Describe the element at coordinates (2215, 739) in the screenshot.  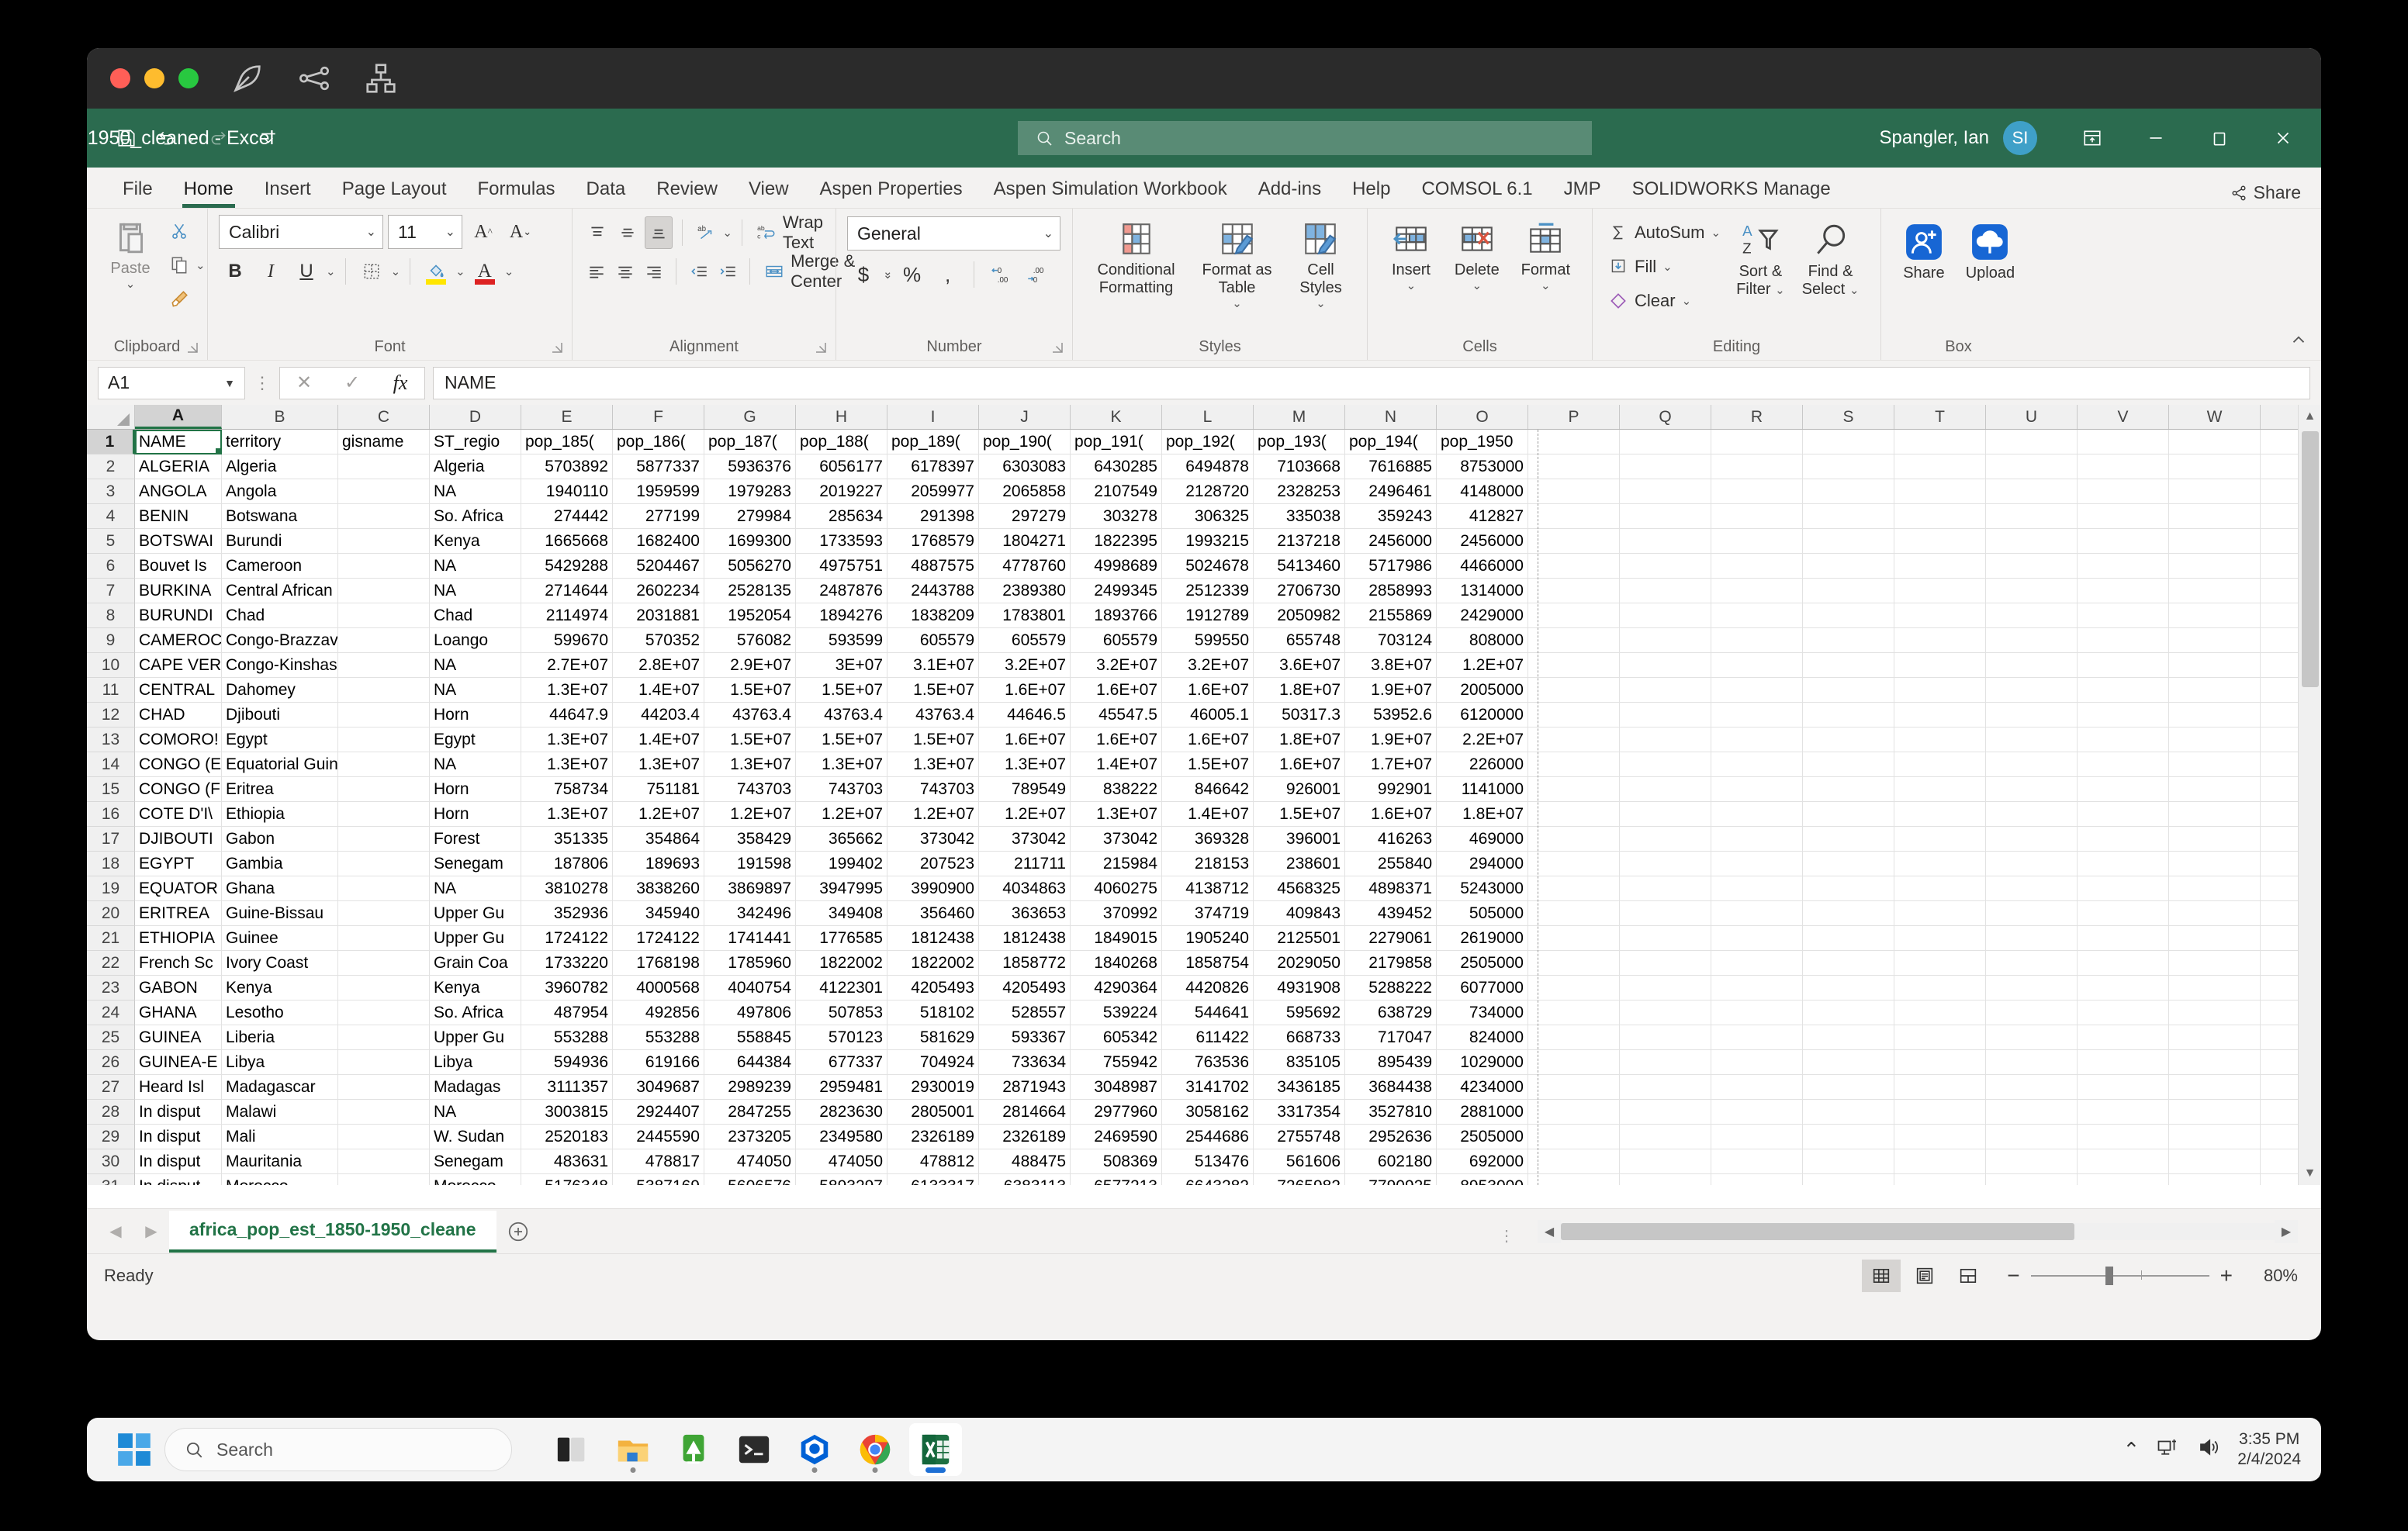
I see `cell-W13` at that location.